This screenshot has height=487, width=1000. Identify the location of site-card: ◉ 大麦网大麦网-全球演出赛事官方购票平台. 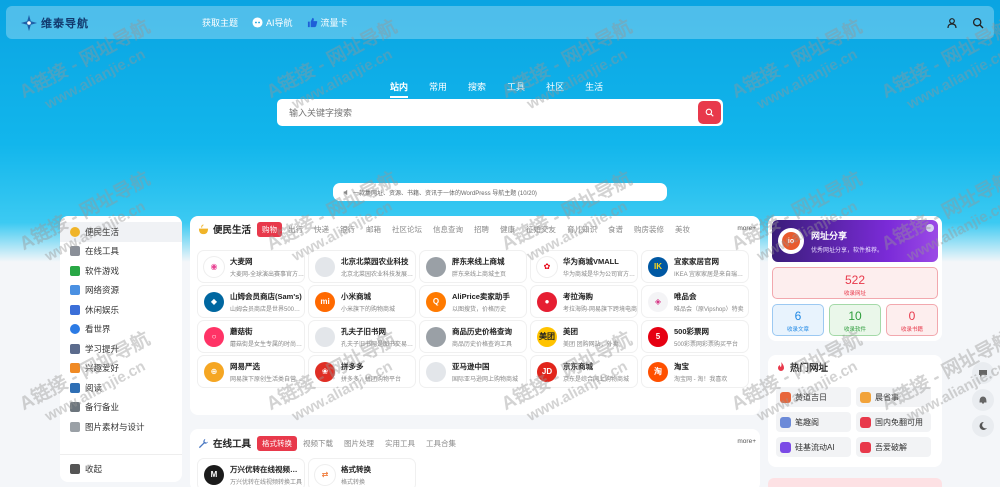
(251, 266).